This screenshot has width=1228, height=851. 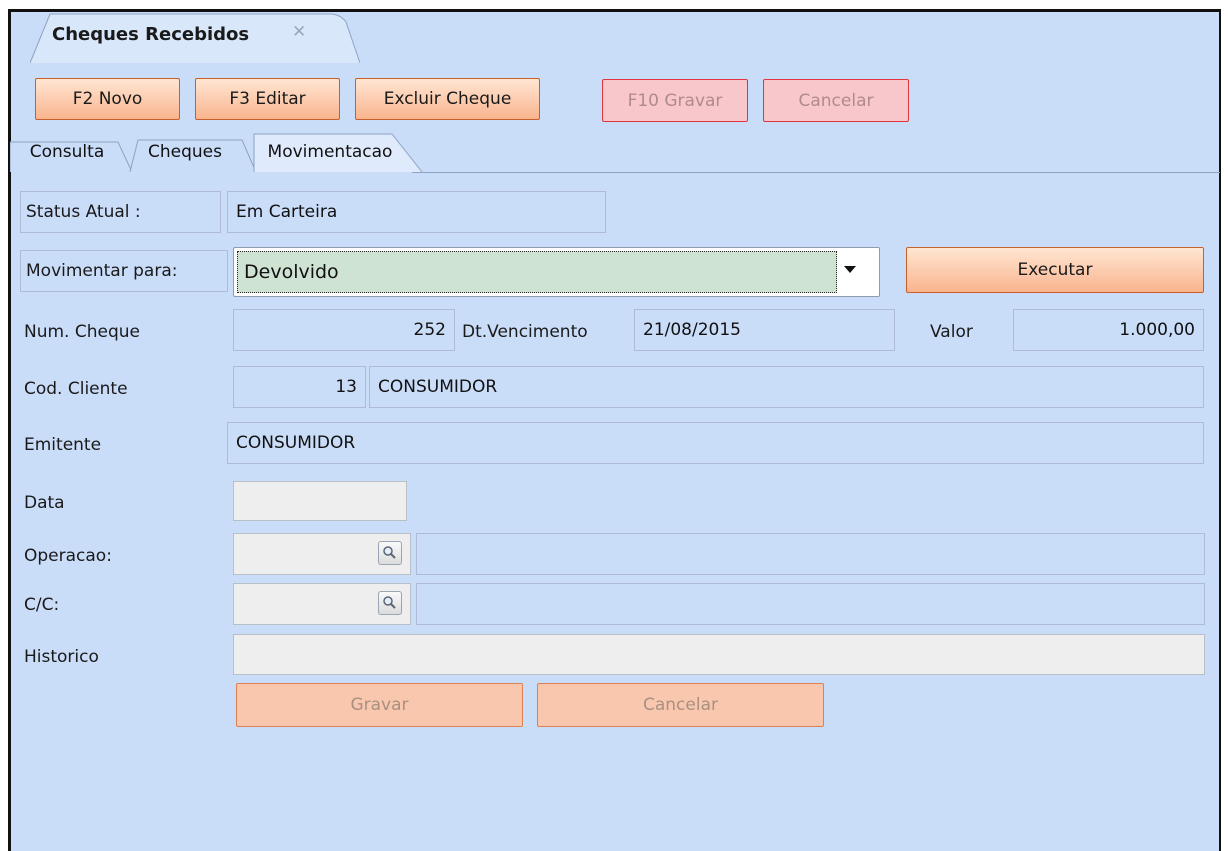 What do you see at coordinates (715, 443) in the screenshot?
I see `emitente-field: CONSUMIDOR` at bounding box center [715, 443].